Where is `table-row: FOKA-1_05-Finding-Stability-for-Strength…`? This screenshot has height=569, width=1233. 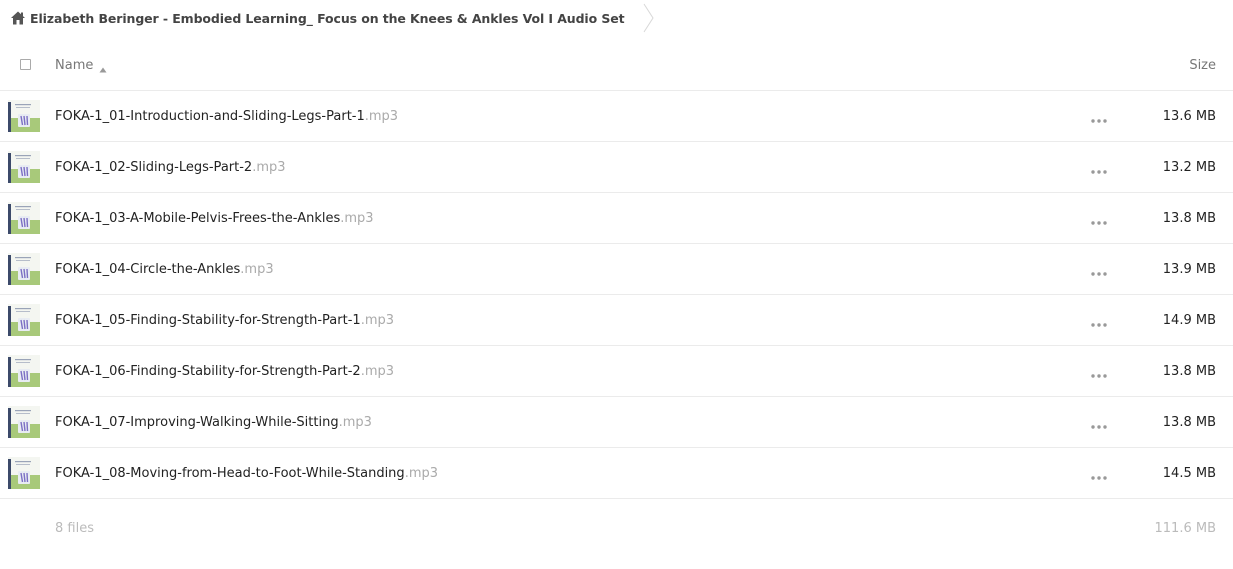 table-row: FOKA-1_05-Finding-Stability-for-Strength… is located at coordinates (616, 320).